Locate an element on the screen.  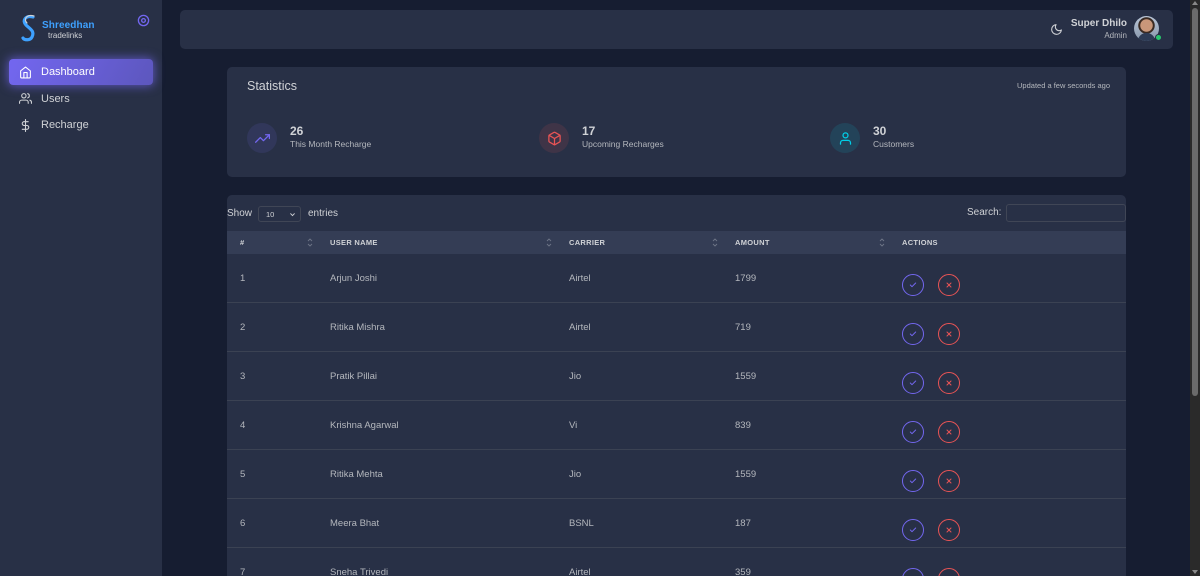
column-header-user-name: USER NAME is located at coordinates (354, 242).